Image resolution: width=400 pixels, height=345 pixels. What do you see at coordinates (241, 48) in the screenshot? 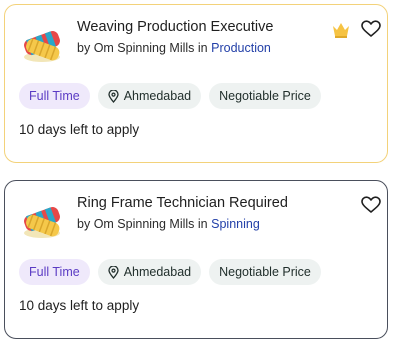
I see `job-category: Production` at bounding box center [241, 48].